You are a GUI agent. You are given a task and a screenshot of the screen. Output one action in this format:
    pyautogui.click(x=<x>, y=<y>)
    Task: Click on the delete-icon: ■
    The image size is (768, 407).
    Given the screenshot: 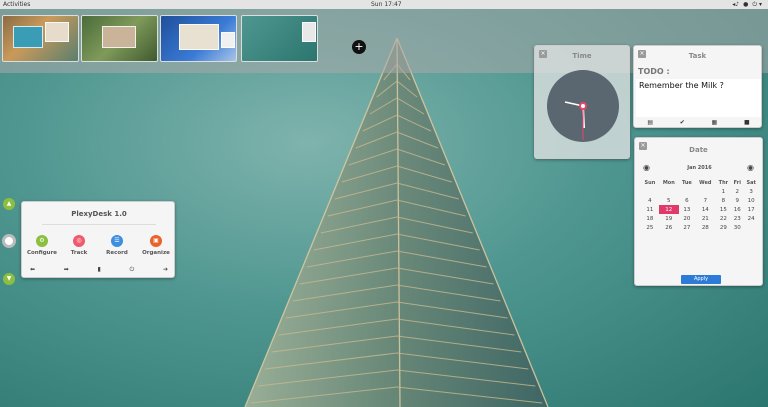 What is the action you would take?
    pyautogui.click(x=747, y=122)
    